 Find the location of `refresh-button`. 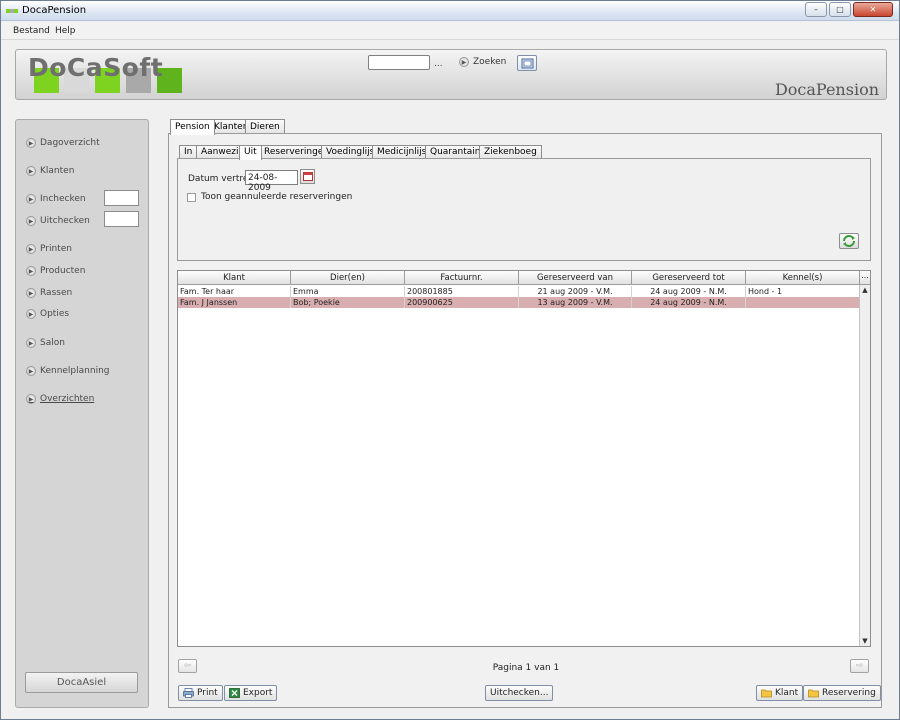

refresh-button is located at coordinates (849, 241).